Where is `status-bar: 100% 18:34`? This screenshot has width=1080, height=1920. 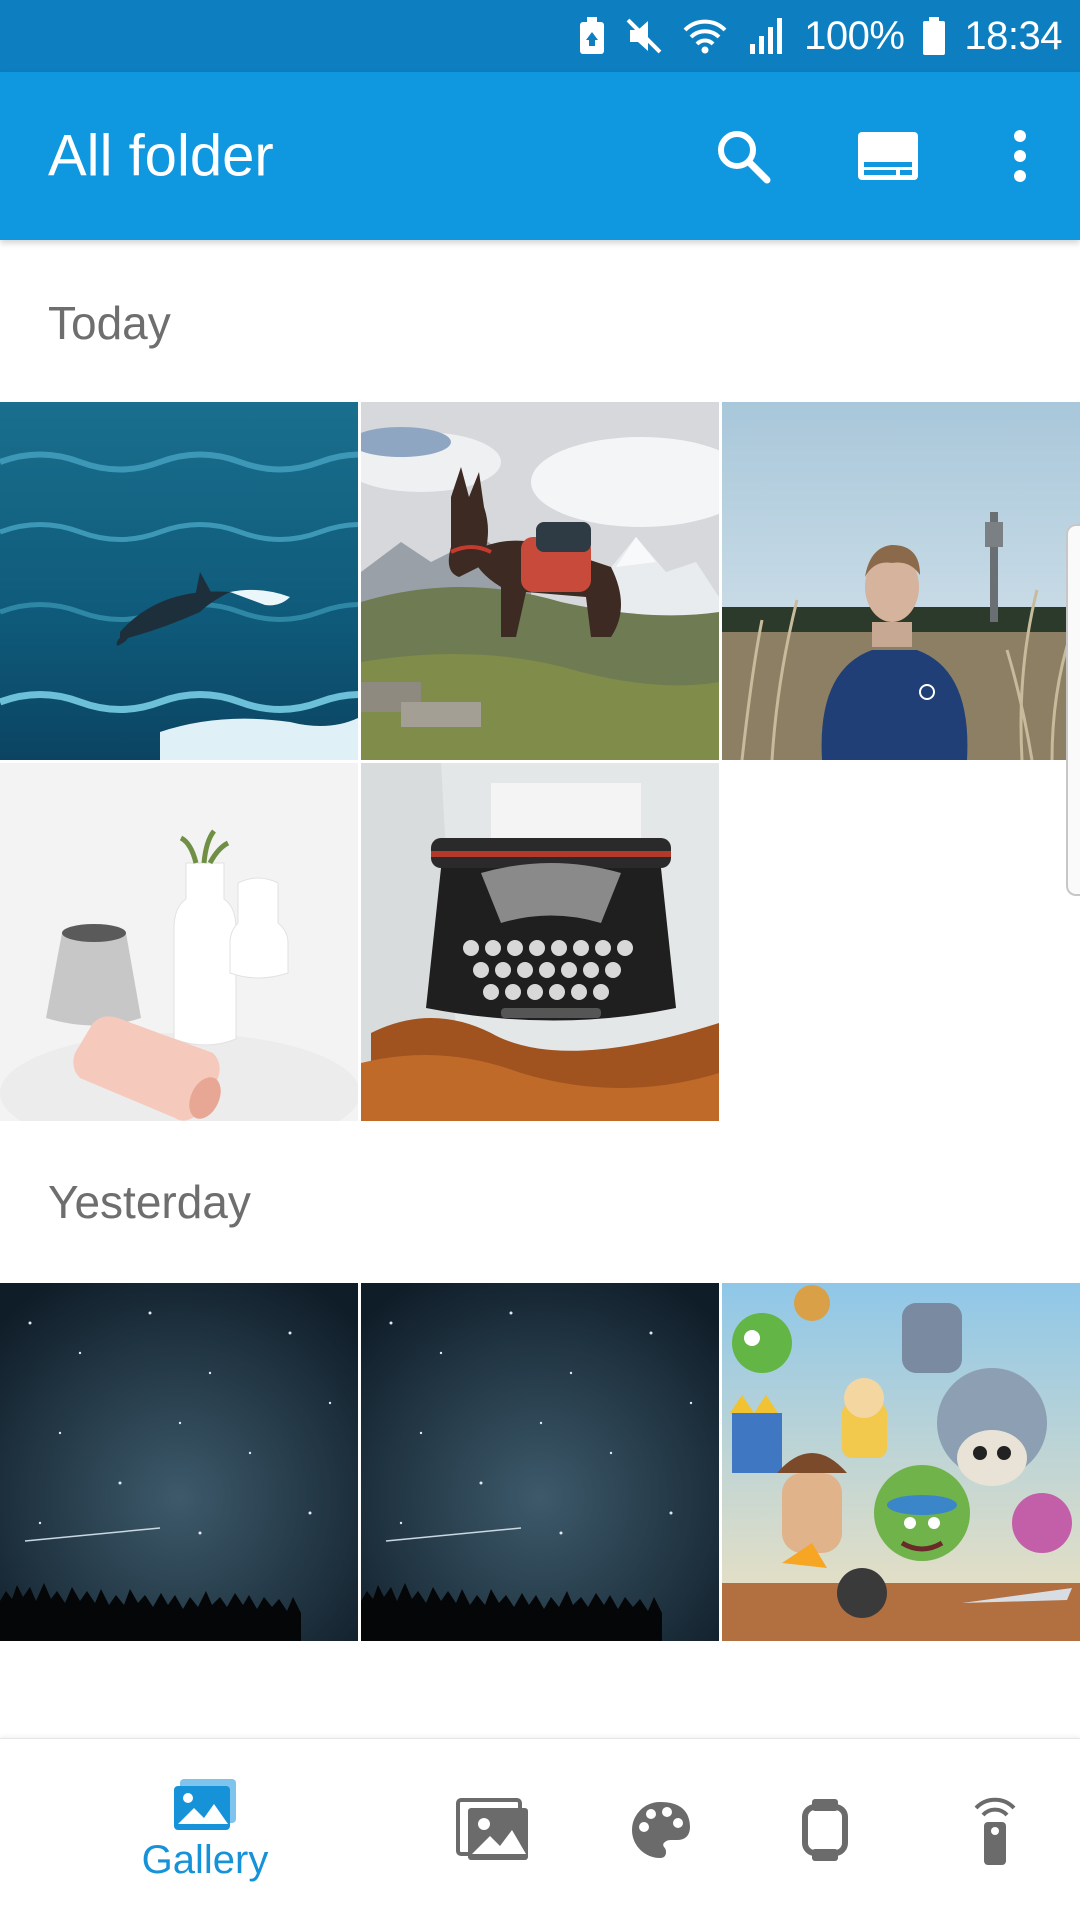
status-bar: 100% 18:34 is located at coordinates (540, 36).